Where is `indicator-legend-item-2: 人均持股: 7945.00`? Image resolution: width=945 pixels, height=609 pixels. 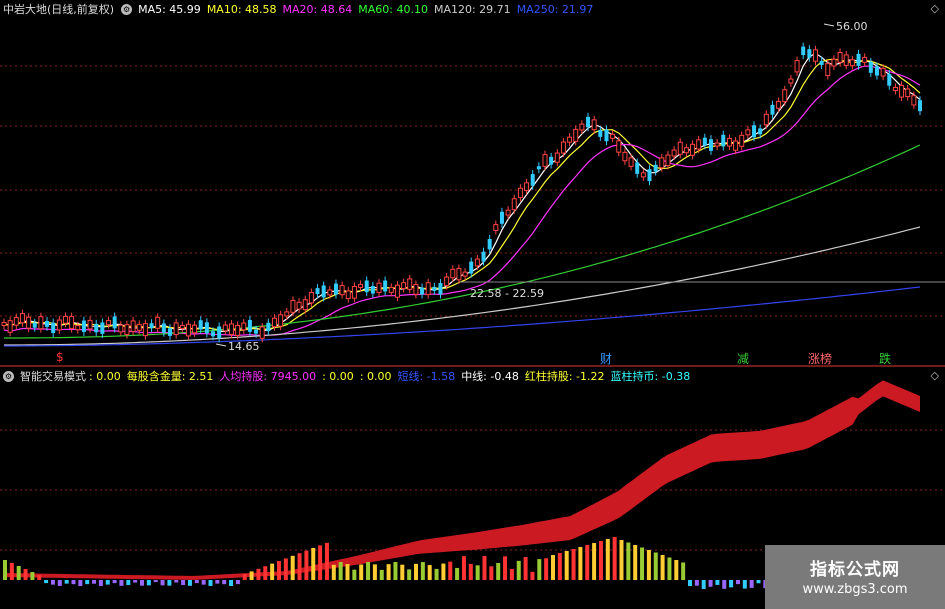
indicator-legend-item-2: 人均持股: 7945.00 is located at coordinates (268, 376).